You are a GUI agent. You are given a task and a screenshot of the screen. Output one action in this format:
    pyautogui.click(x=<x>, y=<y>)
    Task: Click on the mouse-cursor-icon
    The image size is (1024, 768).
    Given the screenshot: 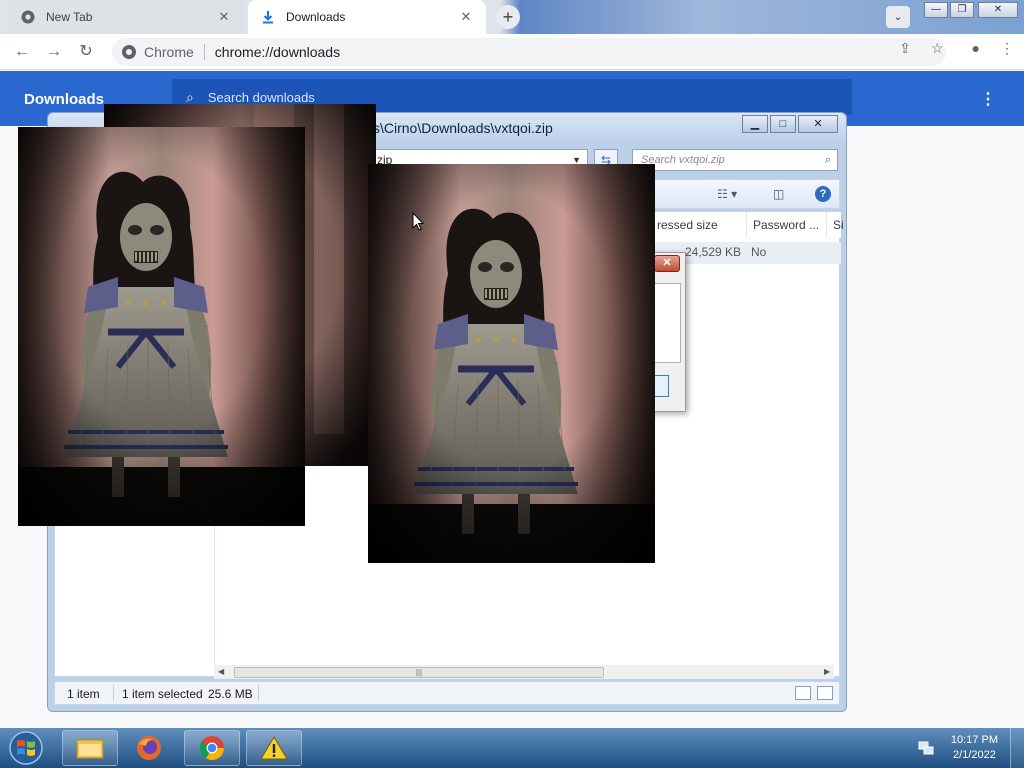 What is the action you would take?
    pyautogui.click(x=418, y=221)
    